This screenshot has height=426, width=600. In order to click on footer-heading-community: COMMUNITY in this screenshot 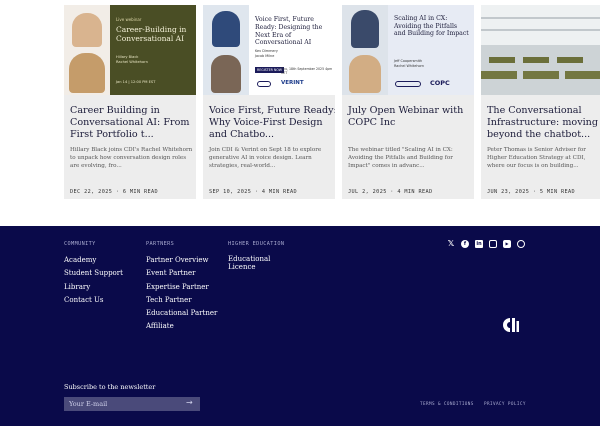, I will do `click(80, 244)`.